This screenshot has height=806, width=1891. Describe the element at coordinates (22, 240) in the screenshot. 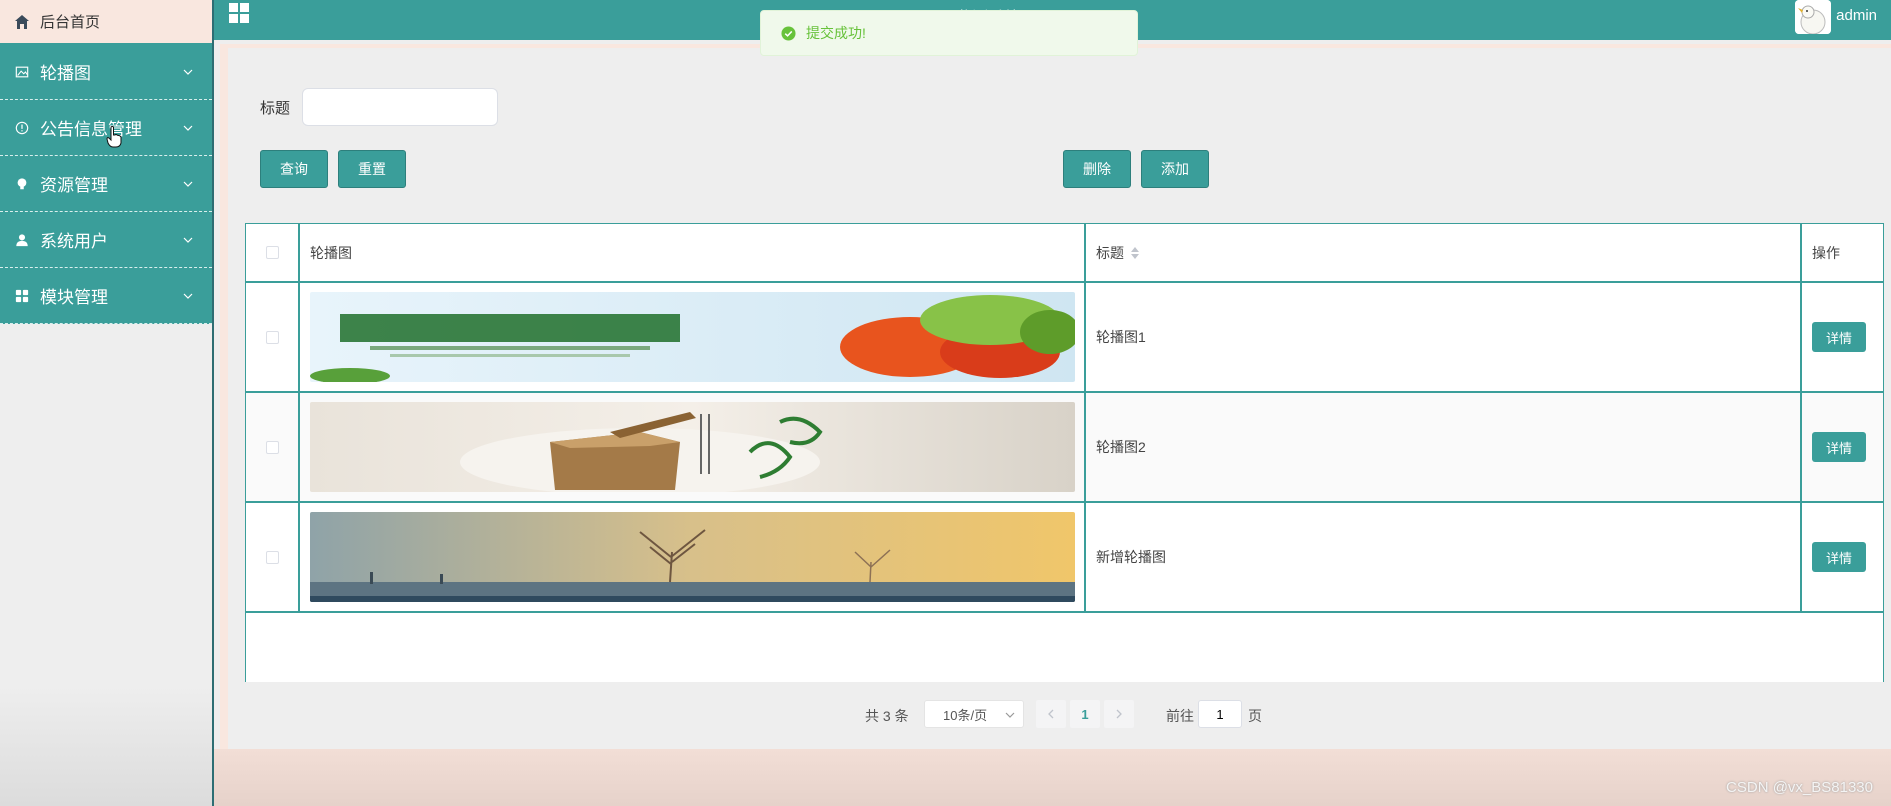

I see `user-icon` at that location.